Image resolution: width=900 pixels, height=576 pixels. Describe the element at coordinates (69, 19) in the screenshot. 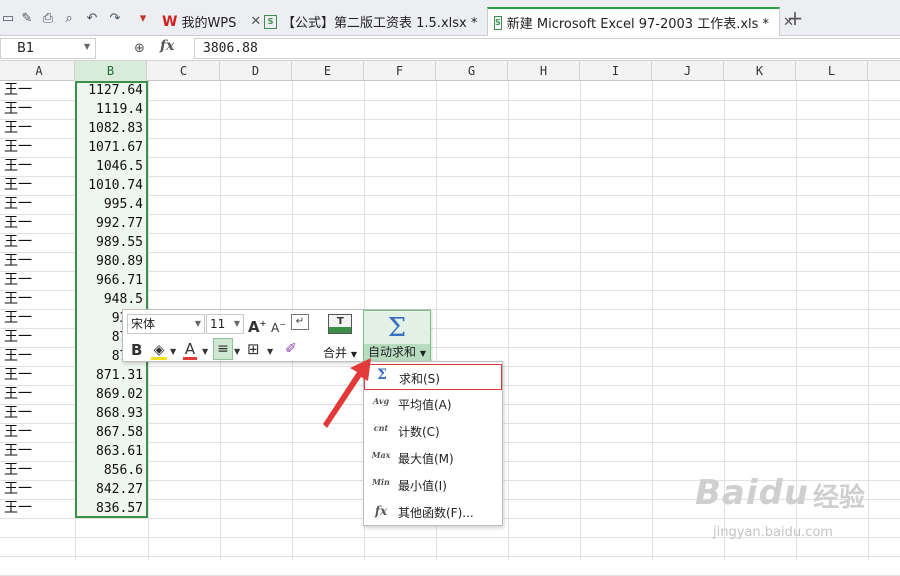

I see `print-preview-icon: ⌕` at that location.